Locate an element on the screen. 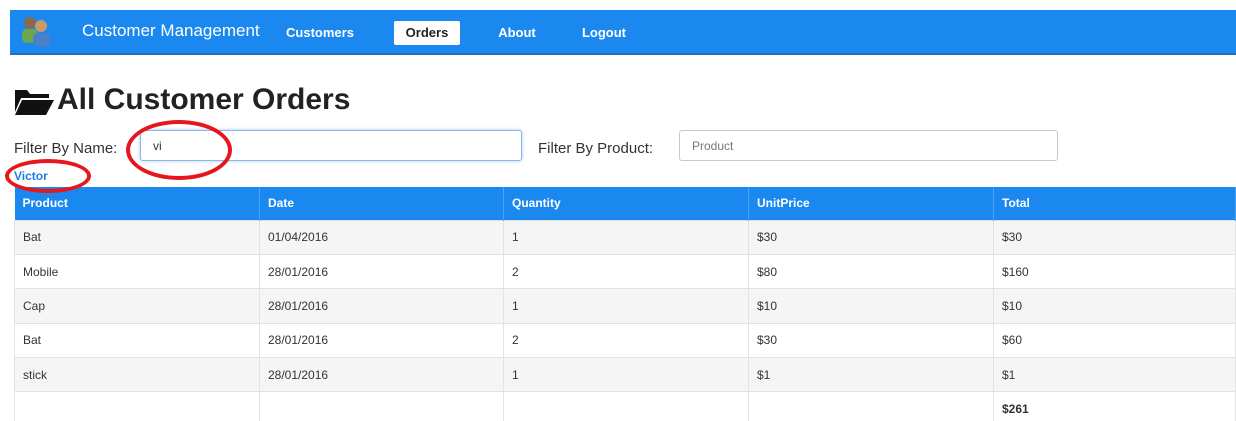  cell-unitprice: $1 is located at coordinates (871, 374).